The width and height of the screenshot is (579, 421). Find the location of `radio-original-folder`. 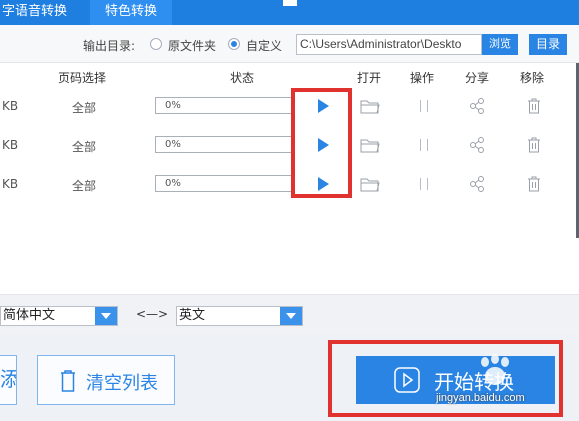

radio-original-folder is located at coordinates (156, 44).